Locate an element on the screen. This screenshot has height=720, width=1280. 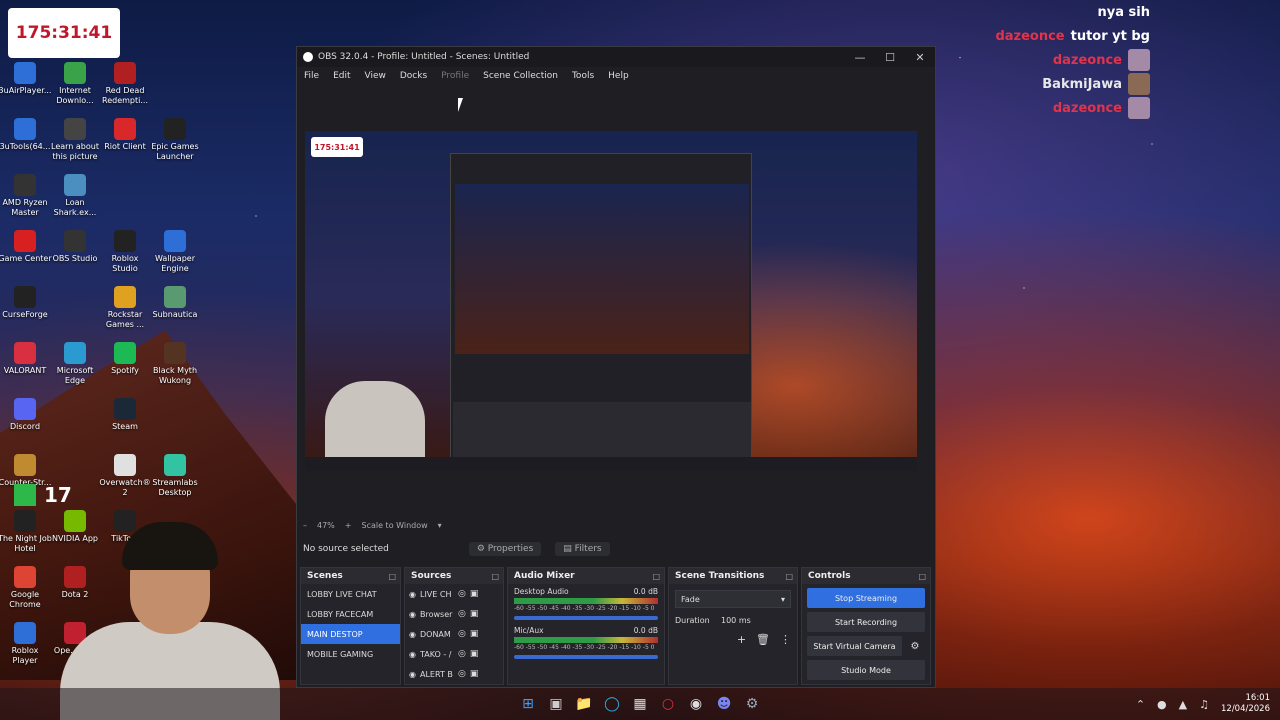
discord-icon: ☻ is located at coordinates (724, 704).